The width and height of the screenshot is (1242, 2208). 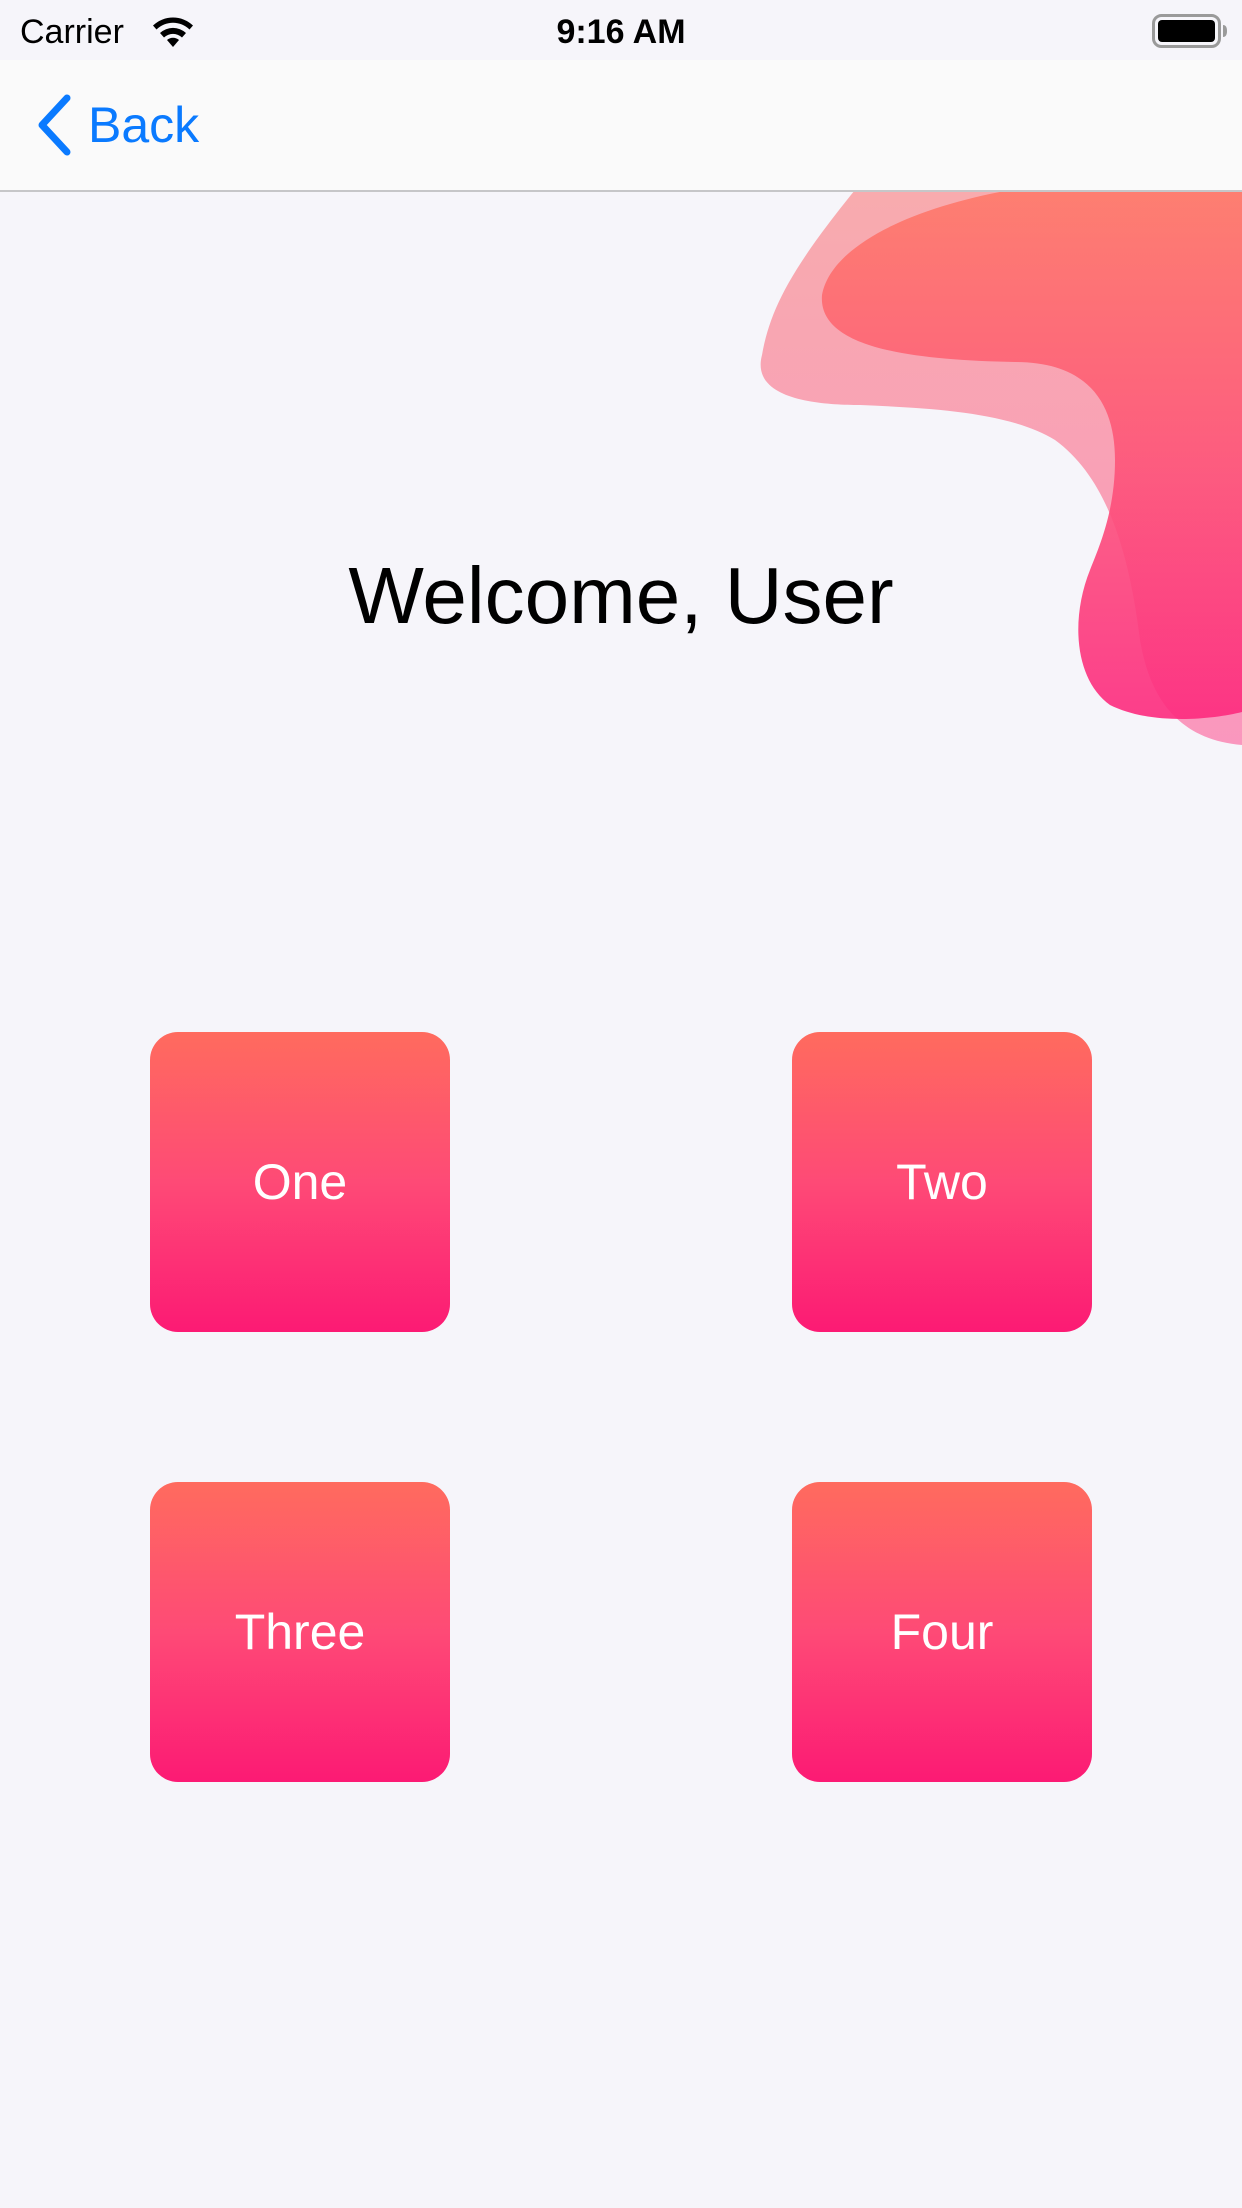 I want to click on tile-label: One, so click(x=300, y=1182).